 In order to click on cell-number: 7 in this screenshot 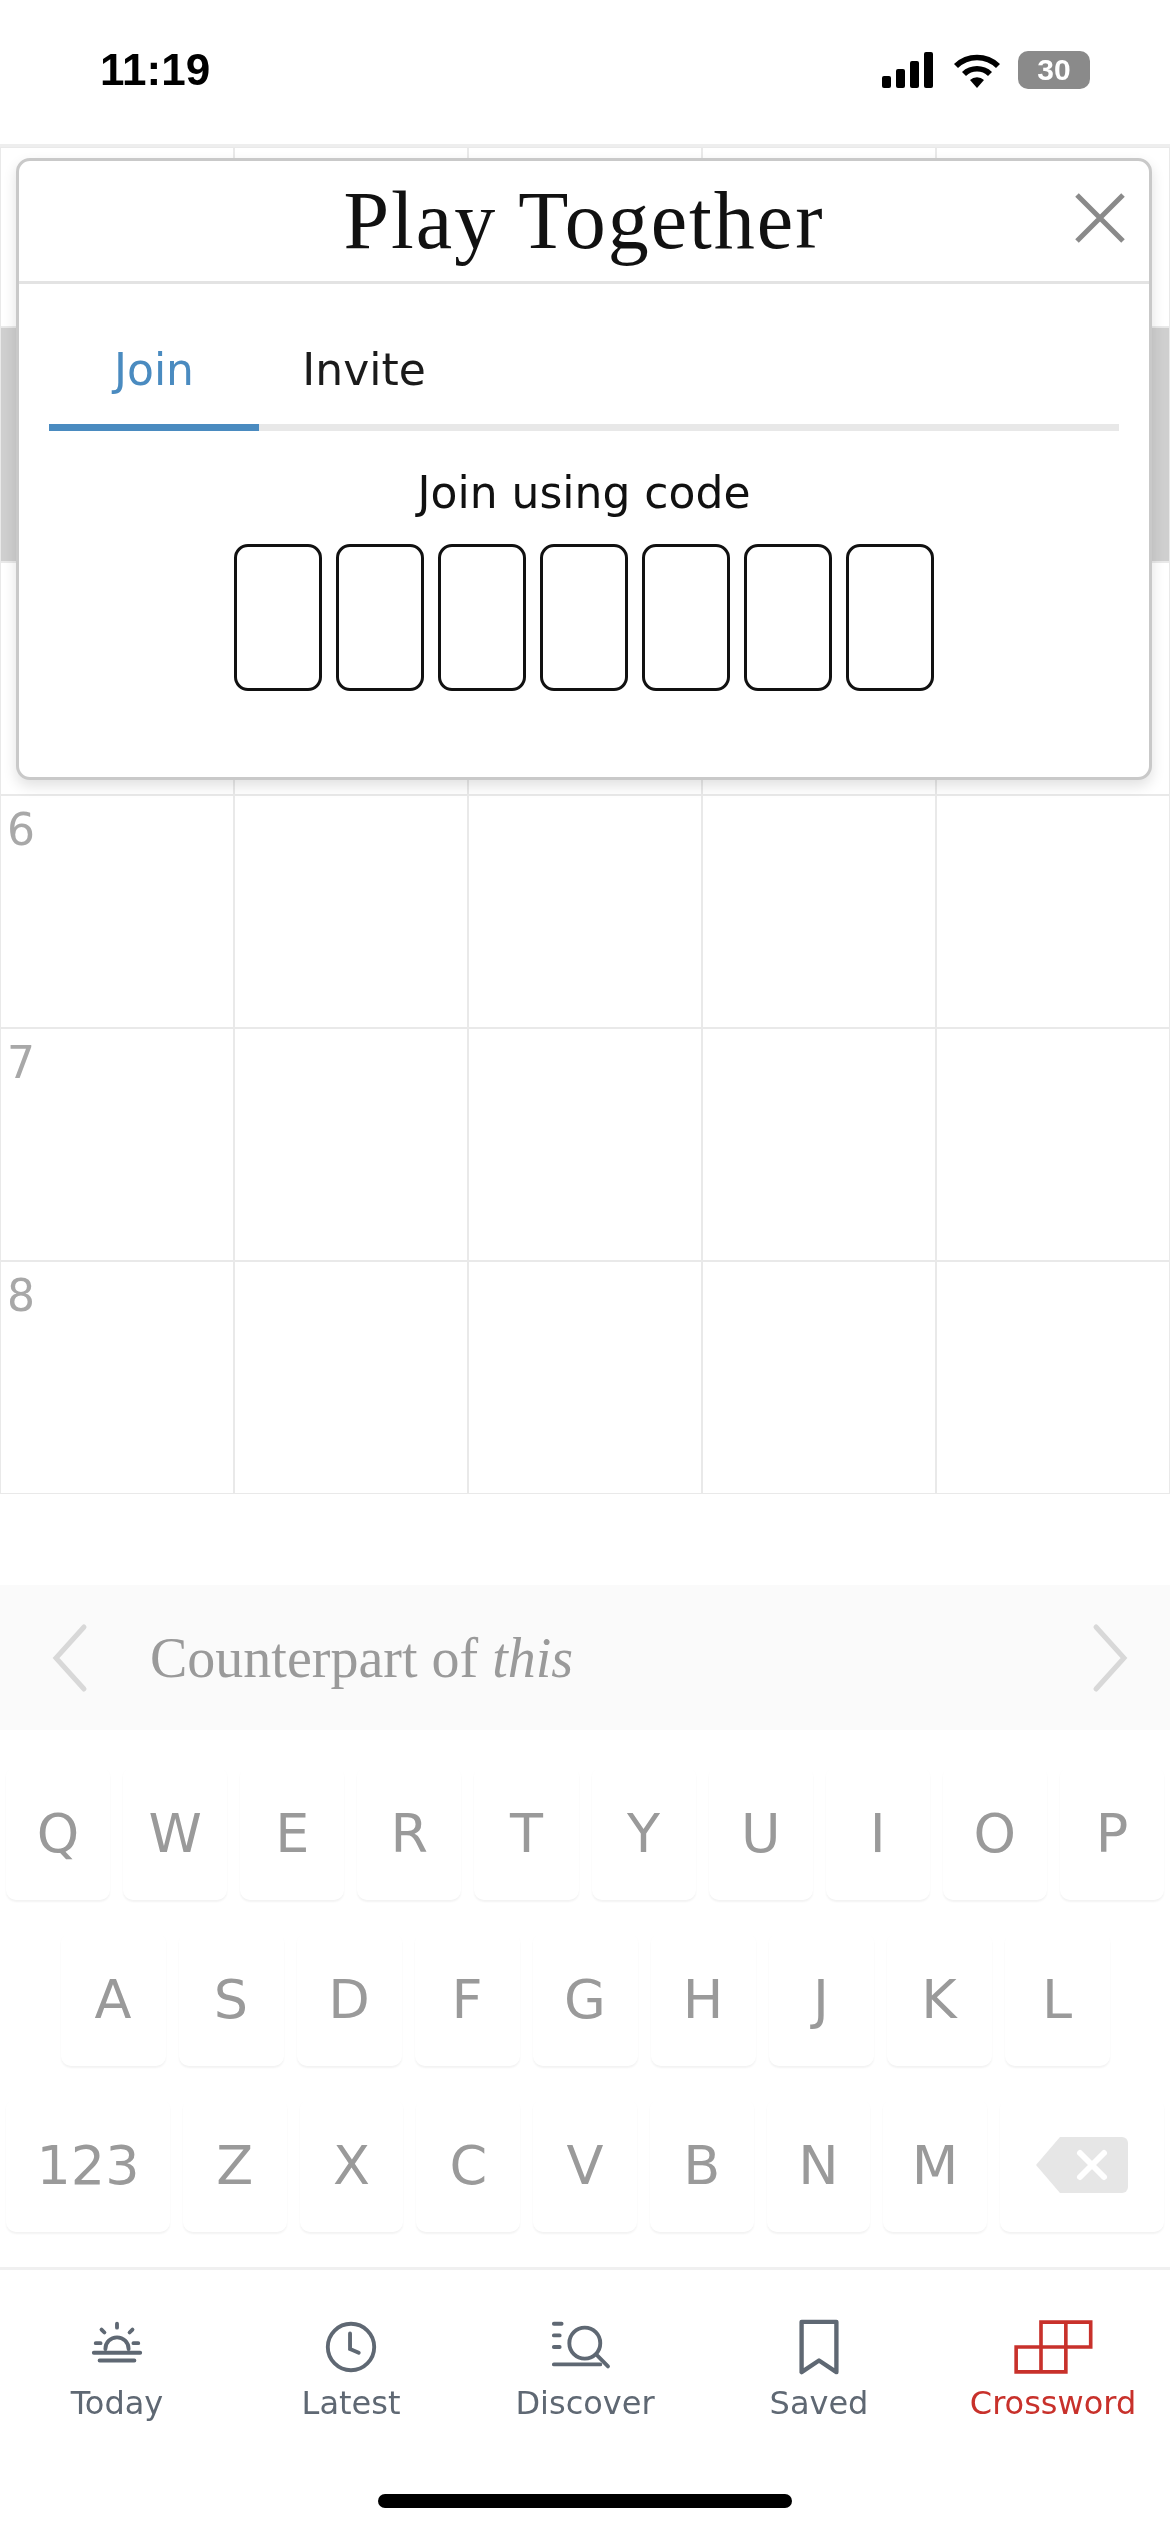, I will do `click(21, 1062)`.